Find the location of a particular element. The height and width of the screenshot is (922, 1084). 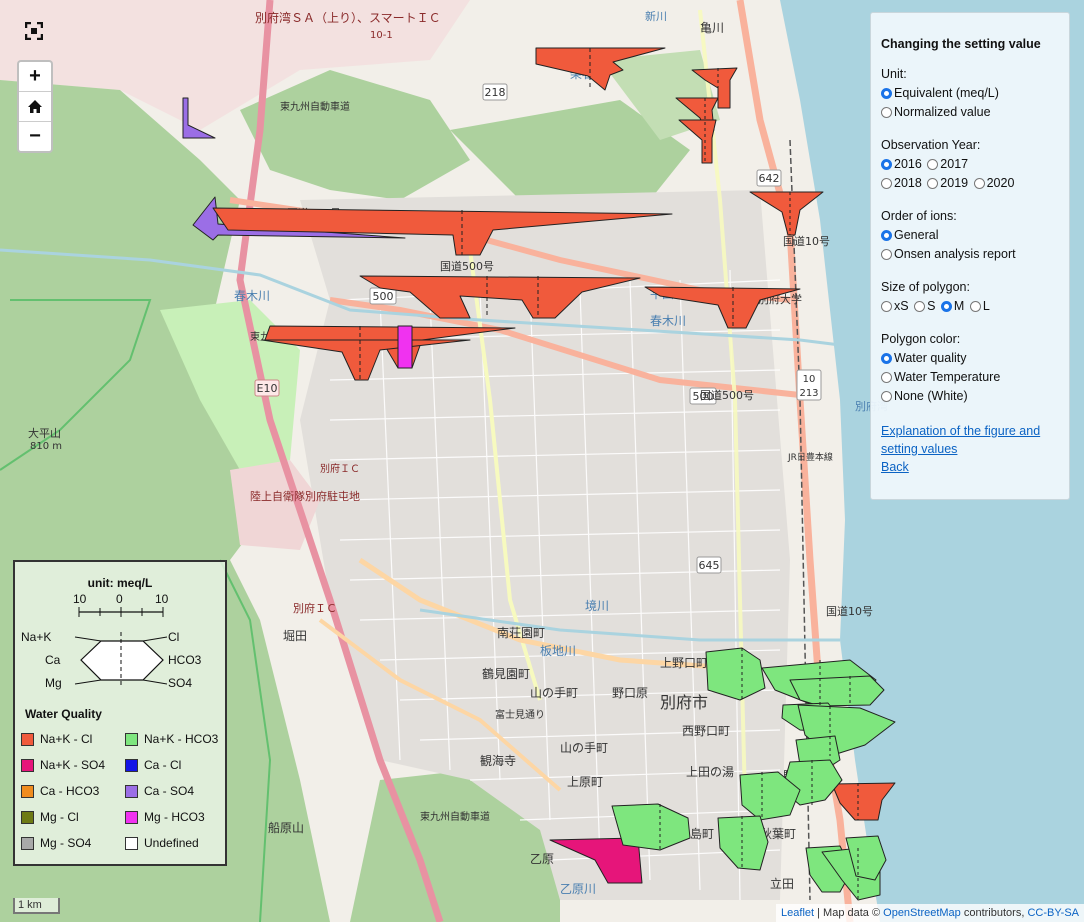

back-link: Back is located at coordinates (970, 467).